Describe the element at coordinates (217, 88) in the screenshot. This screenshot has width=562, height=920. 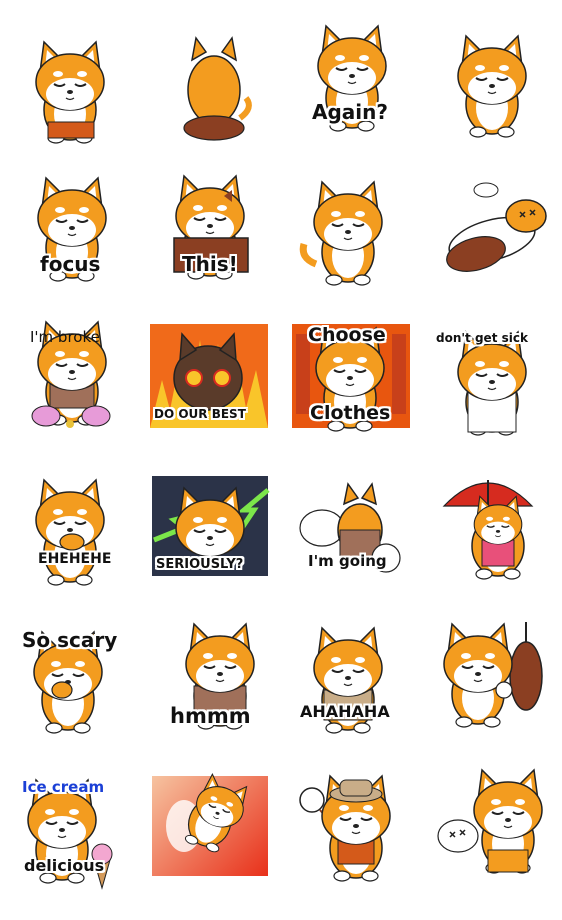
I see `shiba-dog-back-illustration` at that location.